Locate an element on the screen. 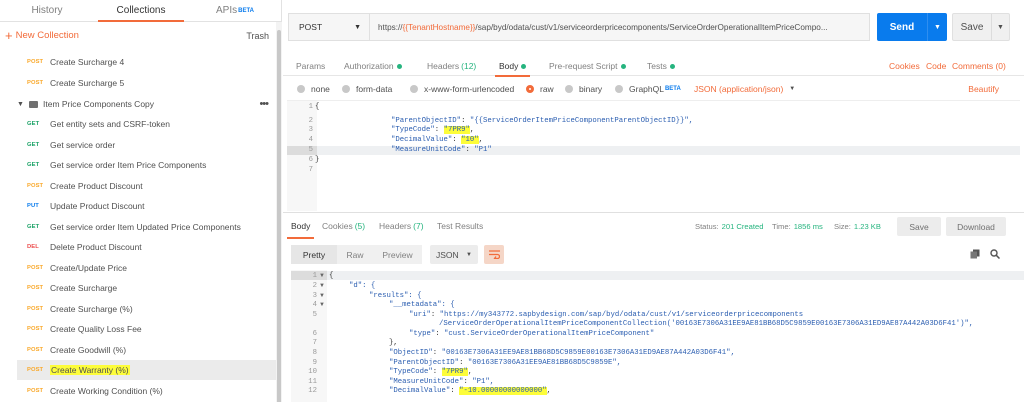 The width and height of the screenshot is (1024, 402). copy-icon is located at coordinates (975, 254).